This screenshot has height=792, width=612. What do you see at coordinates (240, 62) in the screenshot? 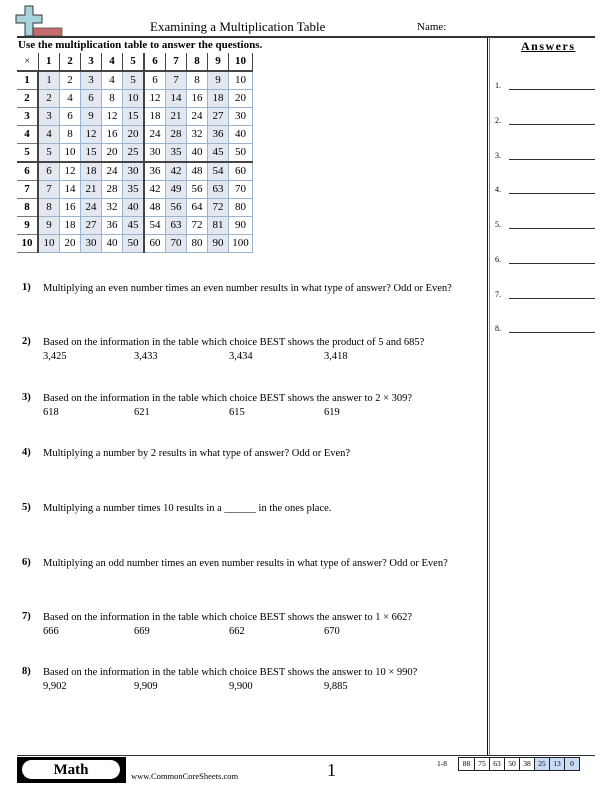
I see `column-header: 10` at bounding box center [240, 62].